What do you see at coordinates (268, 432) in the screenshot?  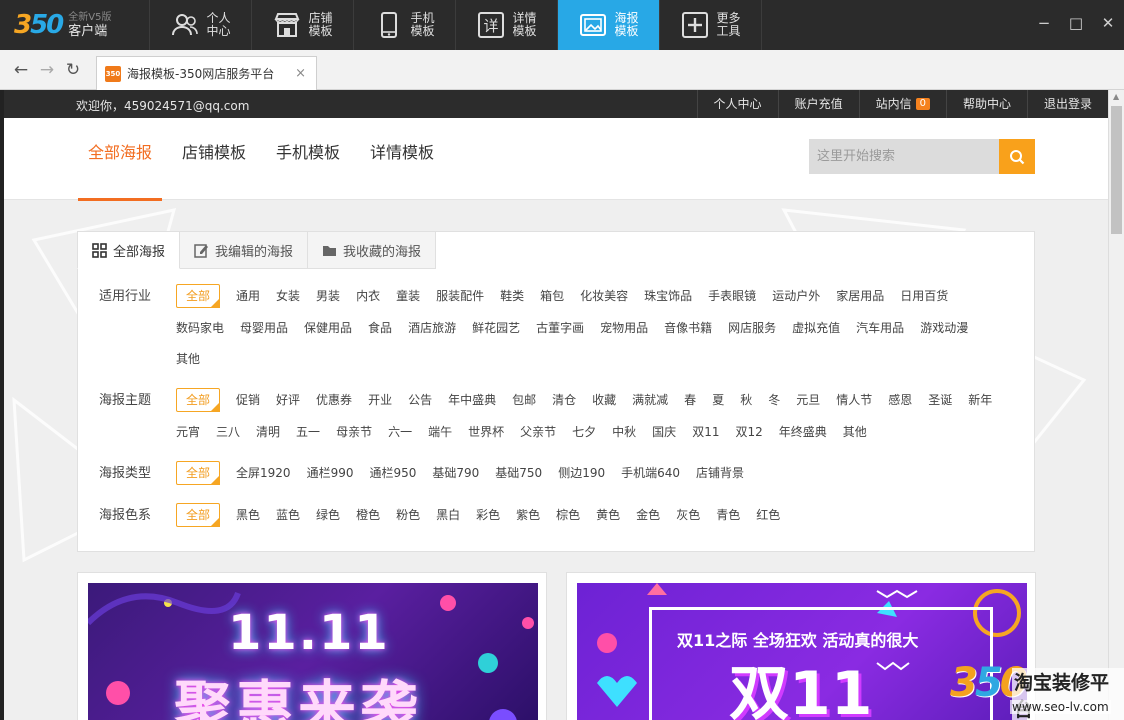 I see `filter-option: 清明` at bounding box center [268, 432].